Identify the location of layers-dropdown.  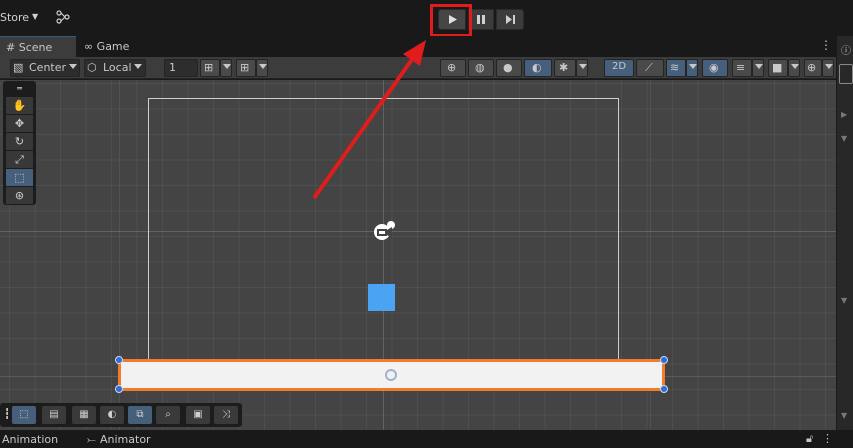
(758, 68).